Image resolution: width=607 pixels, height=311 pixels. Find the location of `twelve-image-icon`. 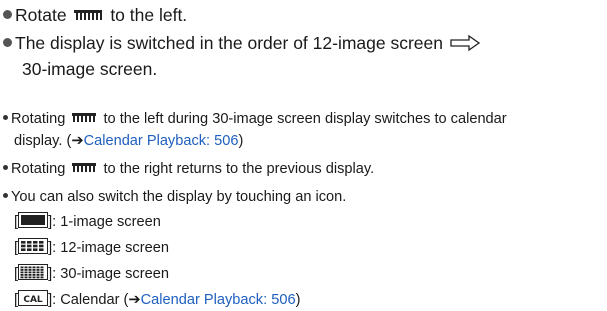

twelve-image-icon is located at coordinates (33, 246).